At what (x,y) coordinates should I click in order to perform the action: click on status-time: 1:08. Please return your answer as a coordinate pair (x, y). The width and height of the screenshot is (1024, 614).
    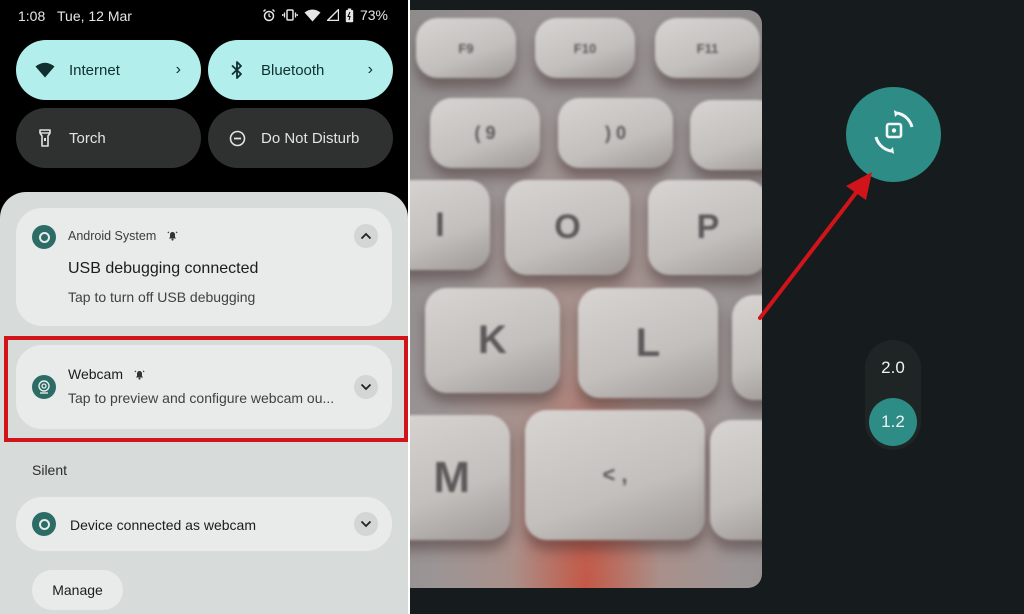
    Looking at the image, I should click on (32, 16).